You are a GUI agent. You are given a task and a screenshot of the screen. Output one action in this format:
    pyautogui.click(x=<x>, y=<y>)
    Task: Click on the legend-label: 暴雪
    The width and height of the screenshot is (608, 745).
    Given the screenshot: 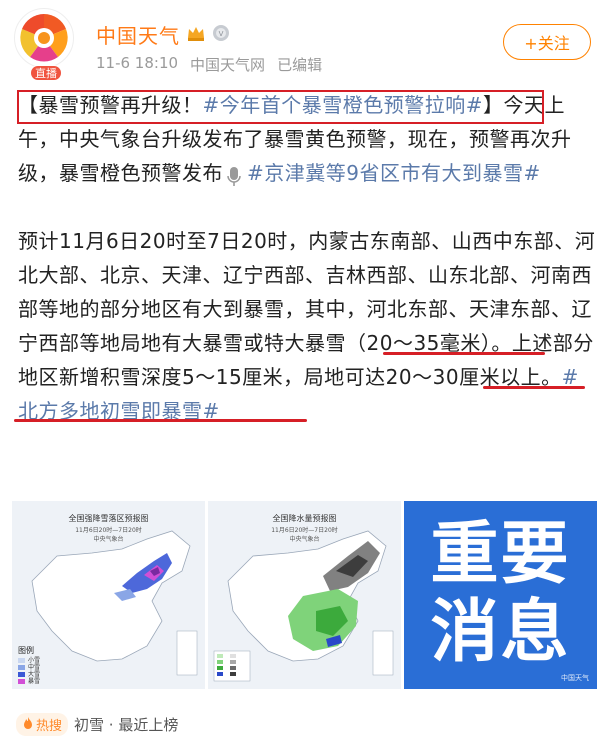 What is the action you would take?
    pyautogui.click(x=34, y=681)
    